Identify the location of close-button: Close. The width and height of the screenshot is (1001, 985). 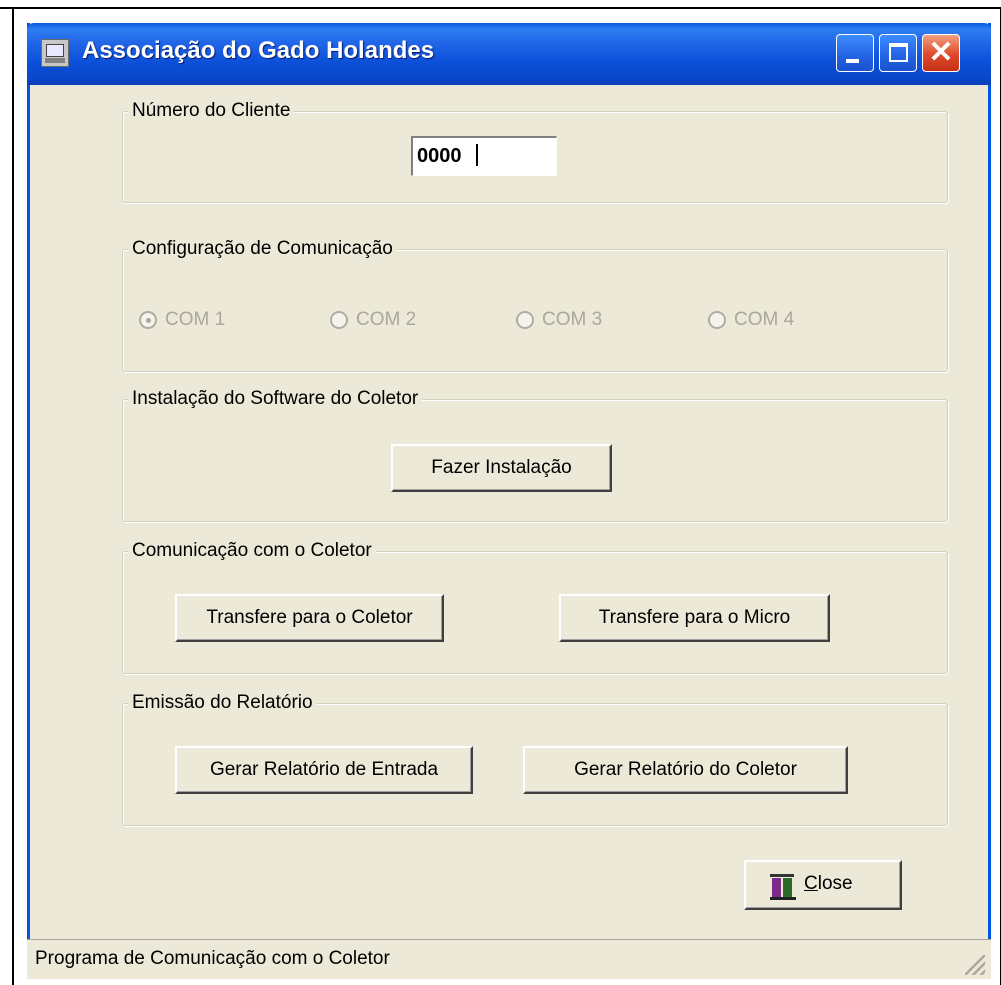
(823, 885).